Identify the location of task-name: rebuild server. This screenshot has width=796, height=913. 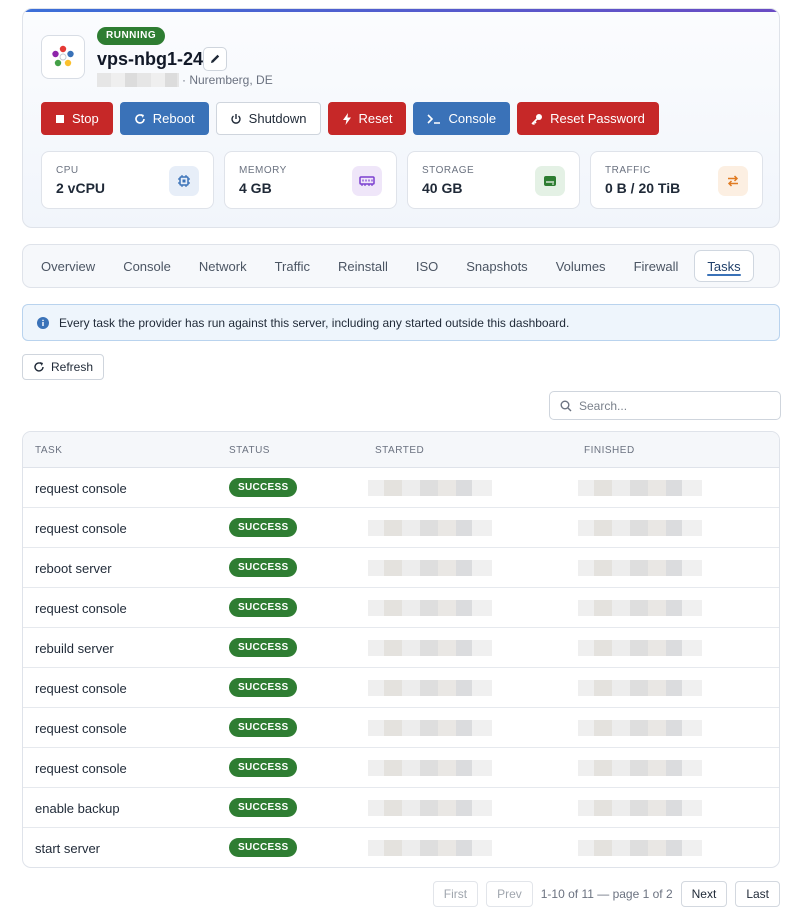
(74, 648).